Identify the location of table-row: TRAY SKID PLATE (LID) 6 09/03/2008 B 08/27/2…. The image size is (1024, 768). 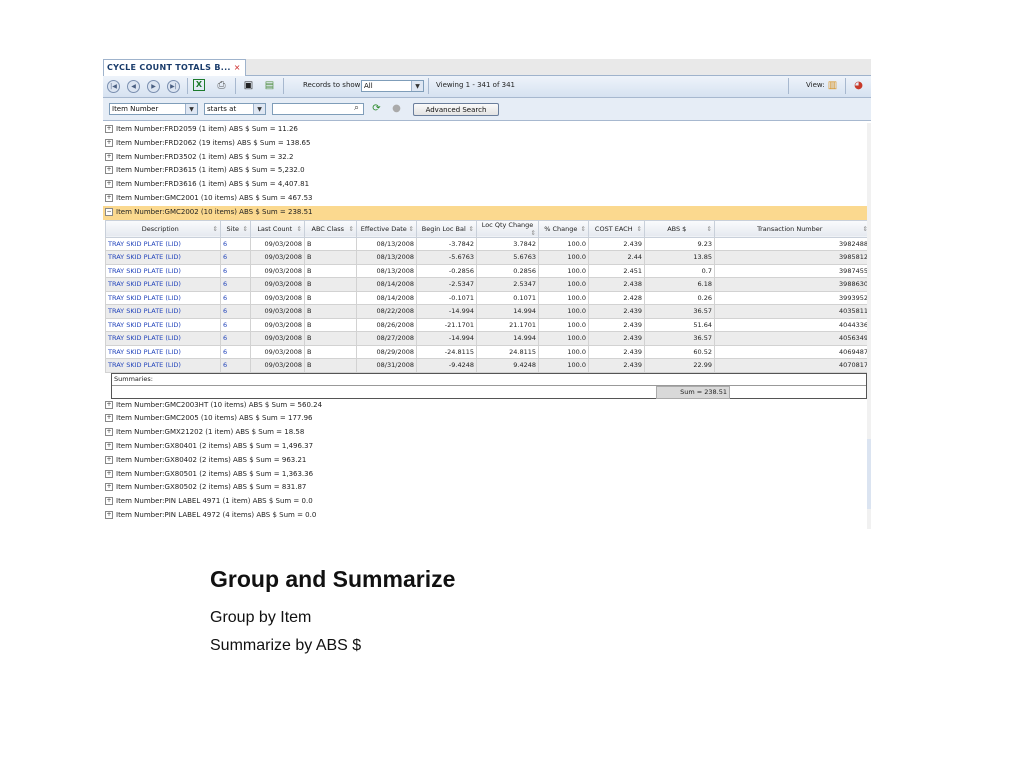
(488, 338).